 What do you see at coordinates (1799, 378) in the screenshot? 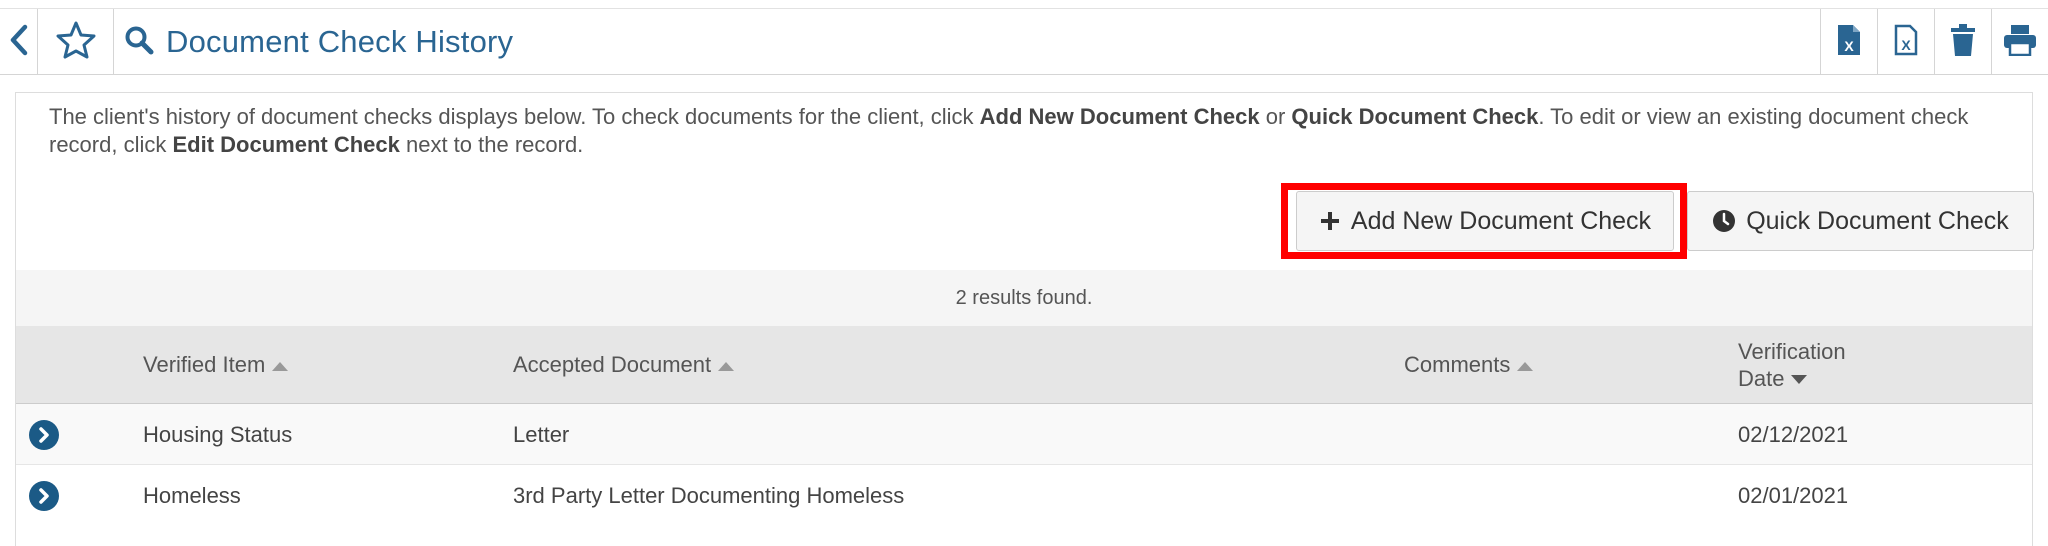
I see `sort-down-icon` at bounding box center [1799, 378].